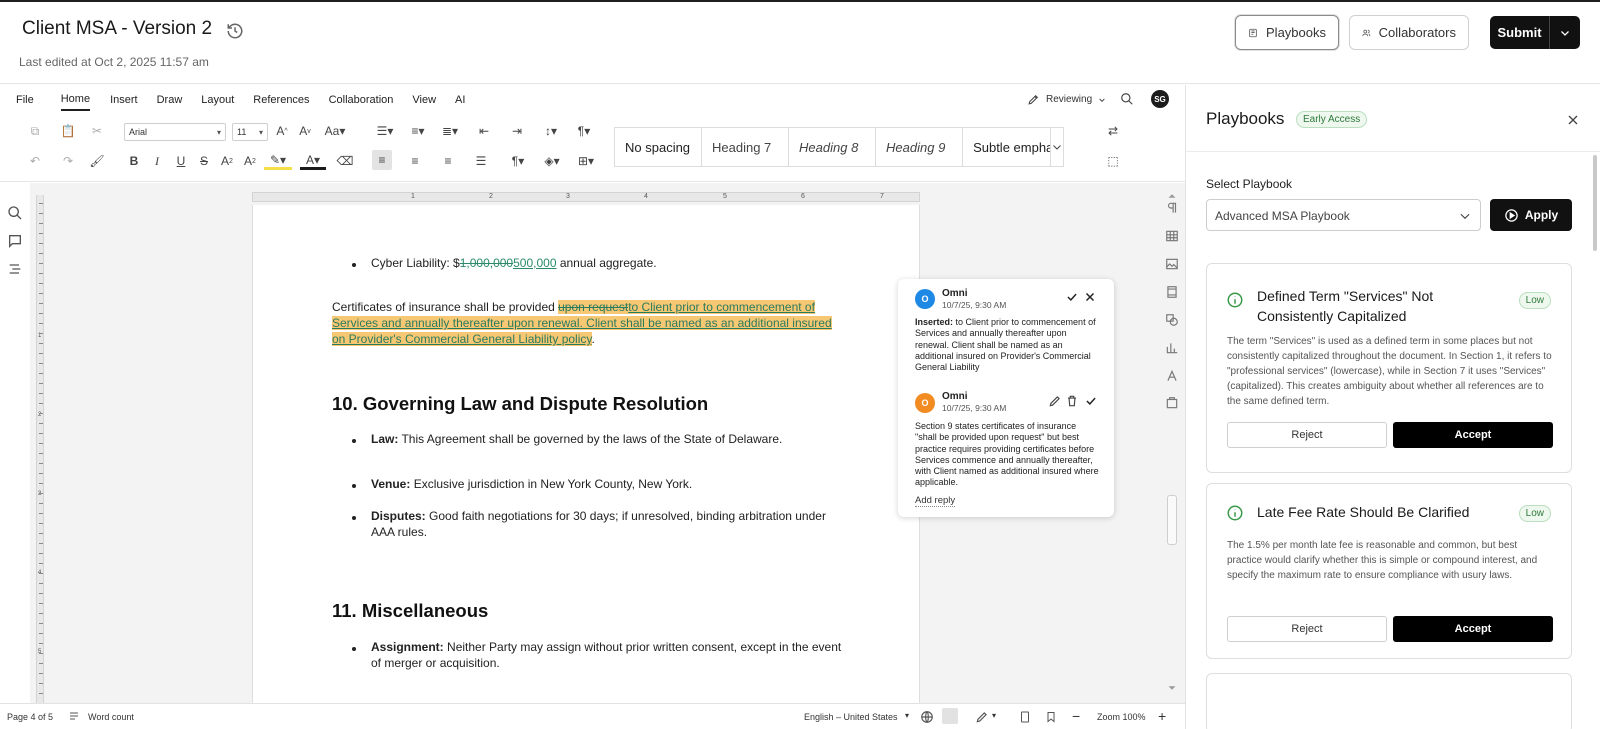 Image resolution: width=1600 pixels, height=729 pixels. Describe the element at coordinates (68, 131) in the screenshot. I see `paste-icon: 📋` at that location.